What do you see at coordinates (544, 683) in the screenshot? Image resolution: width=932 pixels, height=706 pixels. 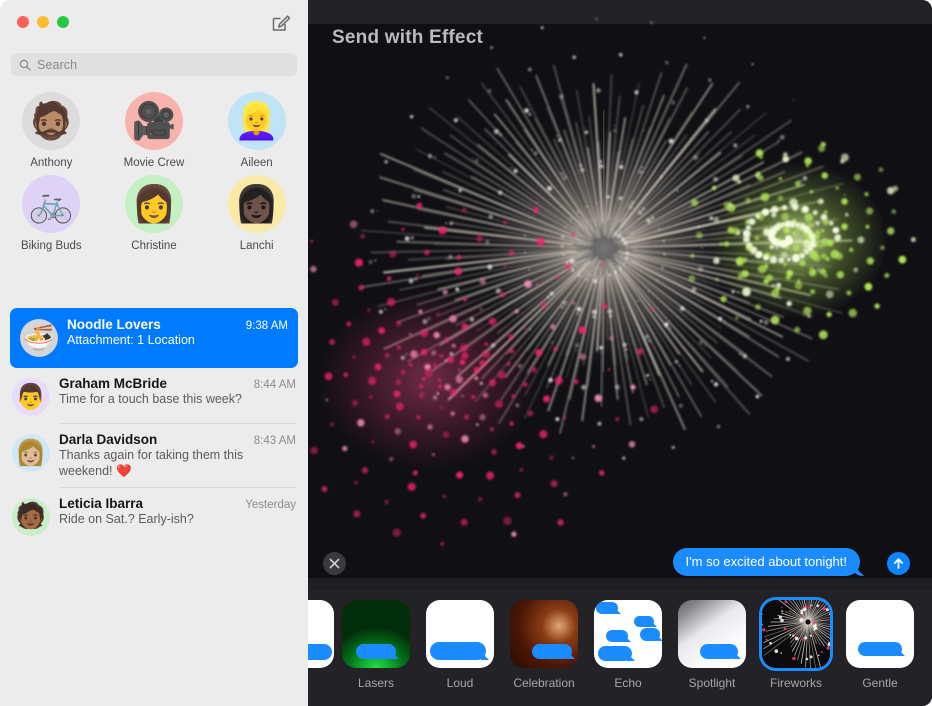 I see `effect-label: Celebration` at bounding box center [544, 683].